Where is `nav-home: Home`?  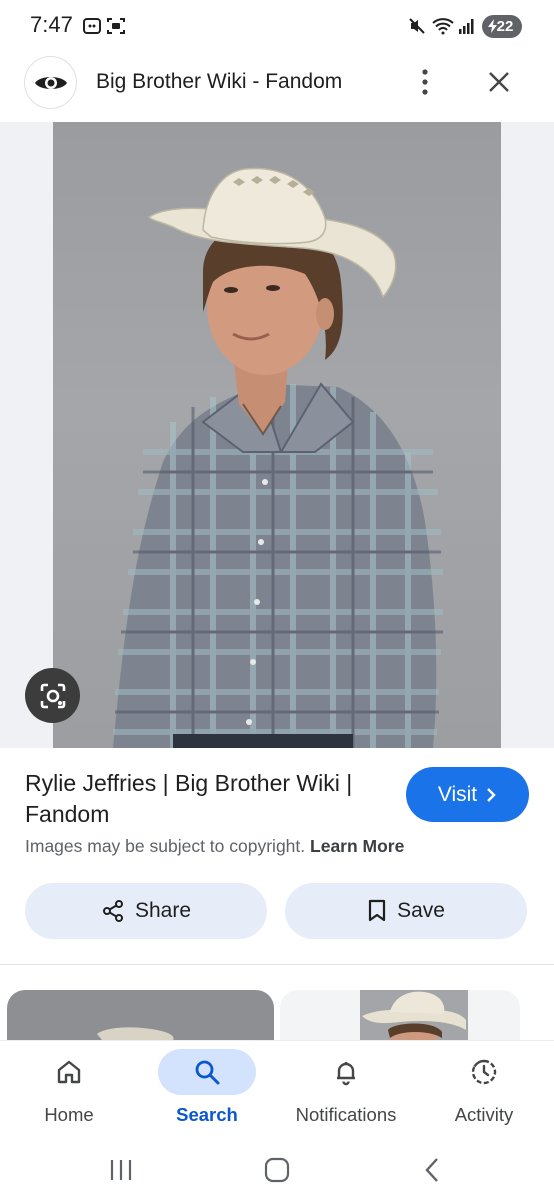 nav-home: Home is located at coordinates (69, 1091).